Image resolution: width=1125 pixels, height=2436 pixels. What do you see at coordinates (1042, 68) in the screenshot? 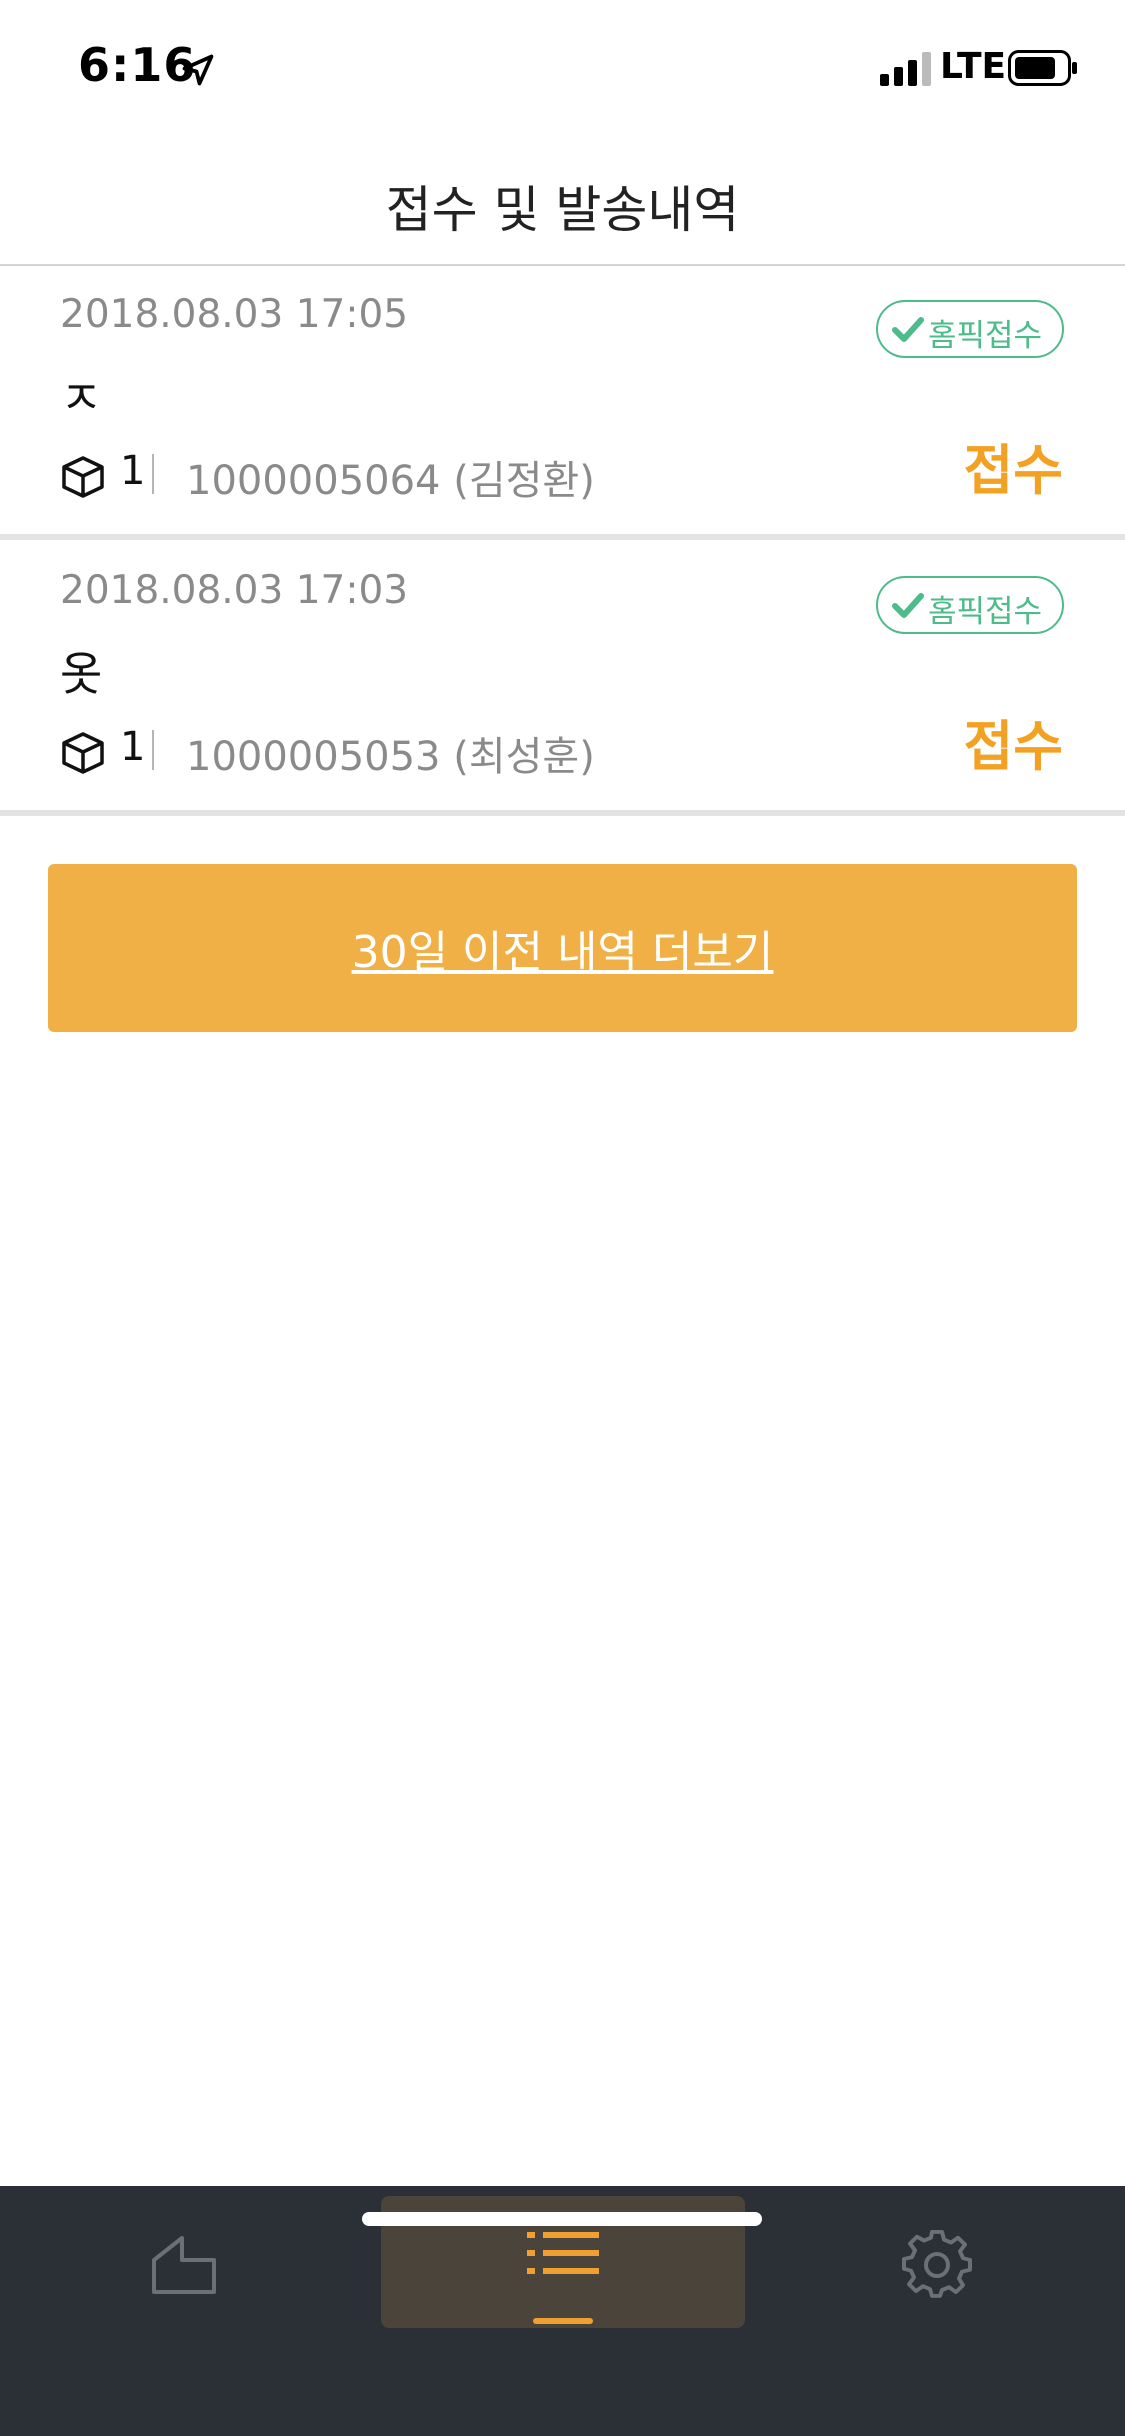
I see `battery-icon` at bounding box center [1042, 68].